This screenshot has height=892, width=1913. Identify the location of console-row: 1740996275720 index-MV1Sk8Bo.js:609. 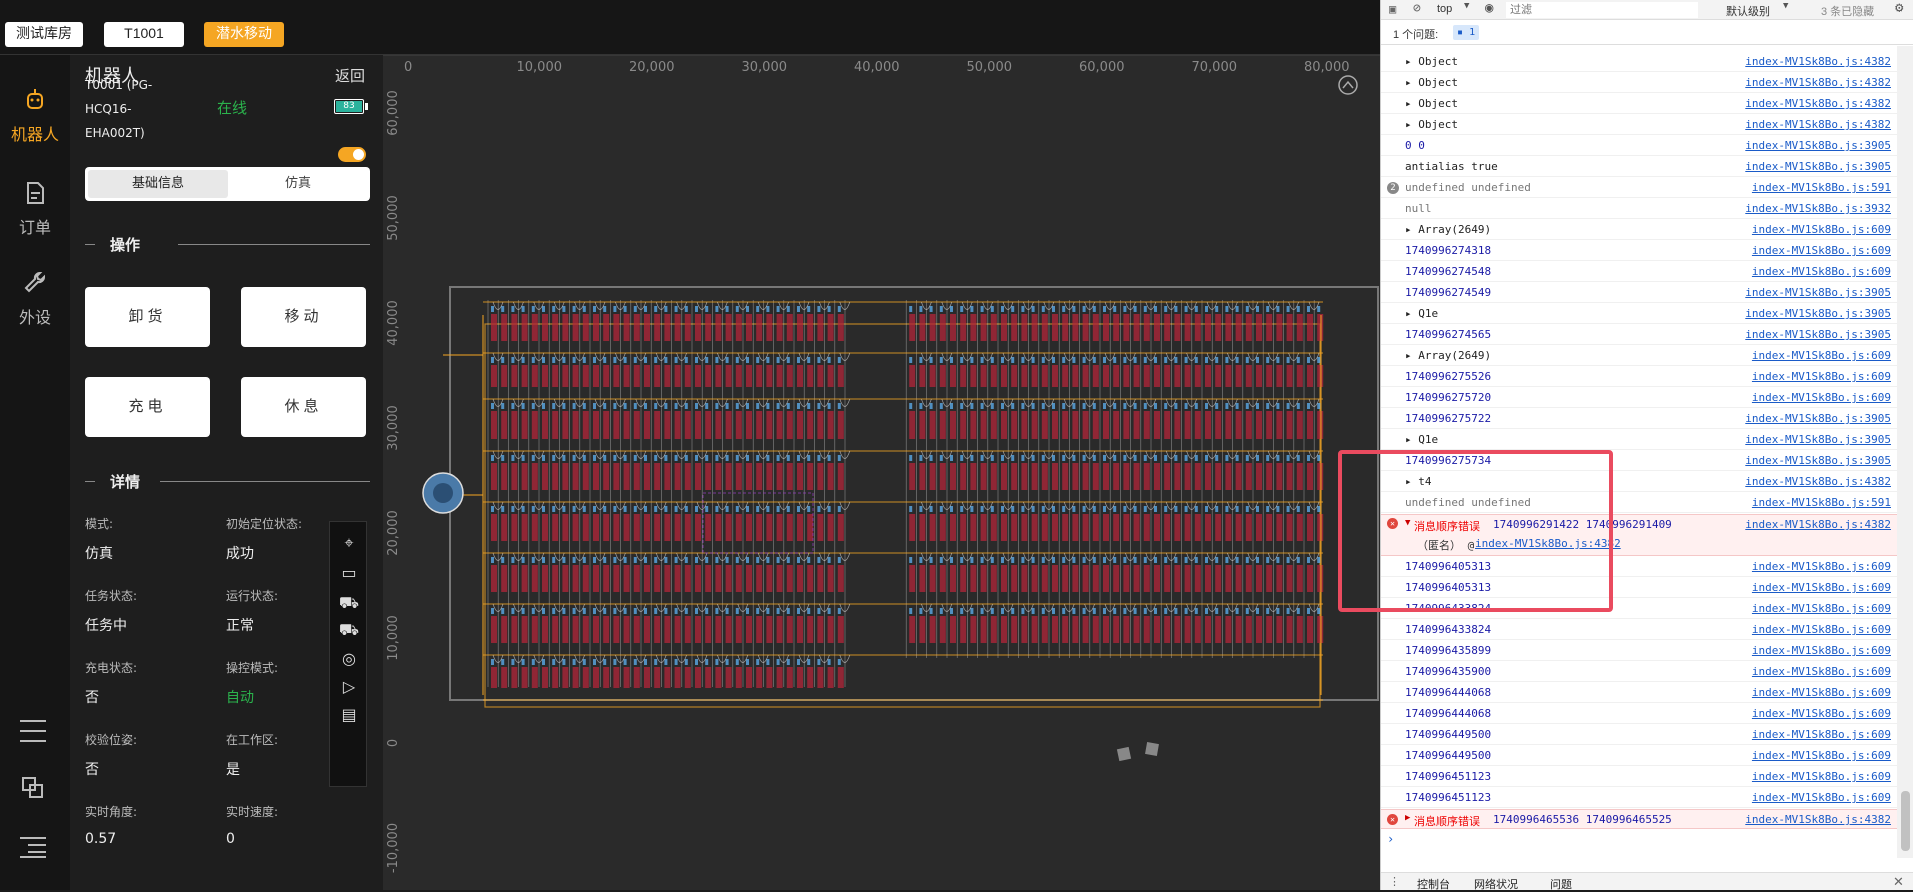
(1639, 398).